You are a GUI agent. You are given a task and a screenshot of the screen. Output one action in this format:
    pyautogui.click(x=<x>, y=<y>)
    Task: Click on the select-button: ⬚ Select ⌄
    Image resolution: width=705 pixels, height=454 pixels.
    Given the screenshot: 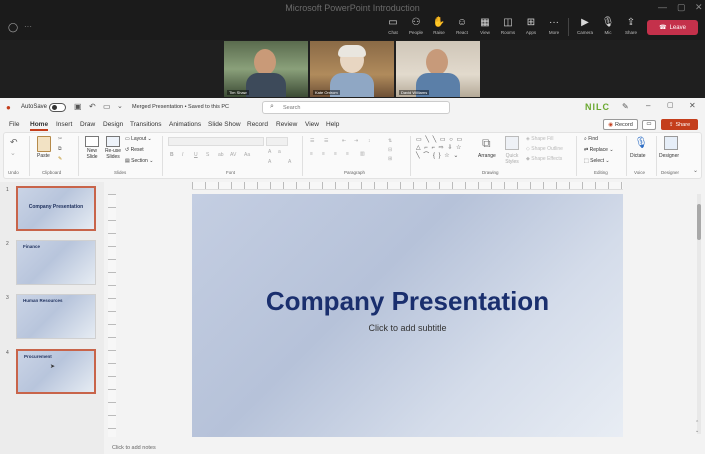 What is the action you would take?
    pyautogui.click(x=597, y=161)
    